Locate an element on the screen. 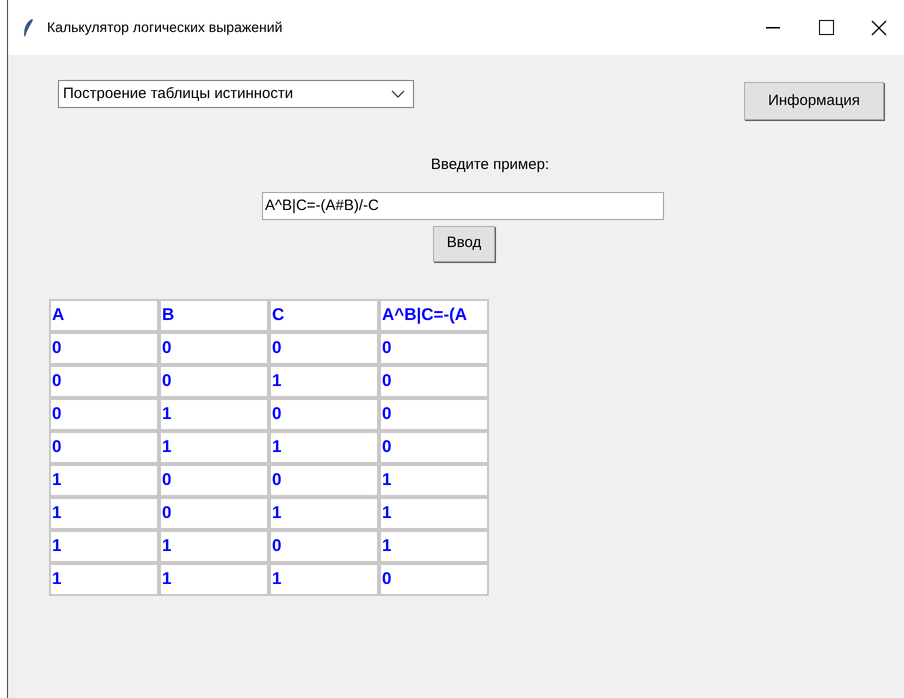 The width and height of the screenshot is (904, 698). column-header: A^B|C=-(A is located at coordinates (434, 315).